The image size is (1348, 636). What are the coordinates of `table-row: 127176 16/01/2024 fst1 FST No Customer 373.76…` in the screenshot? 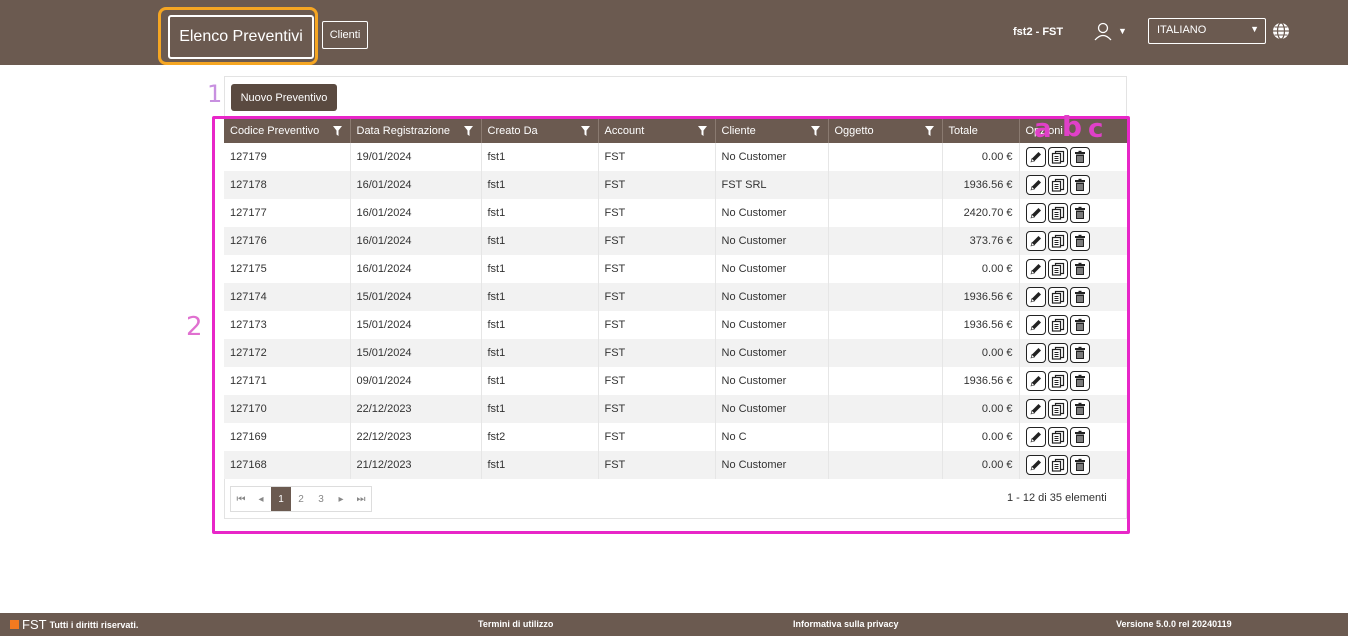 It's located at (676, 241).